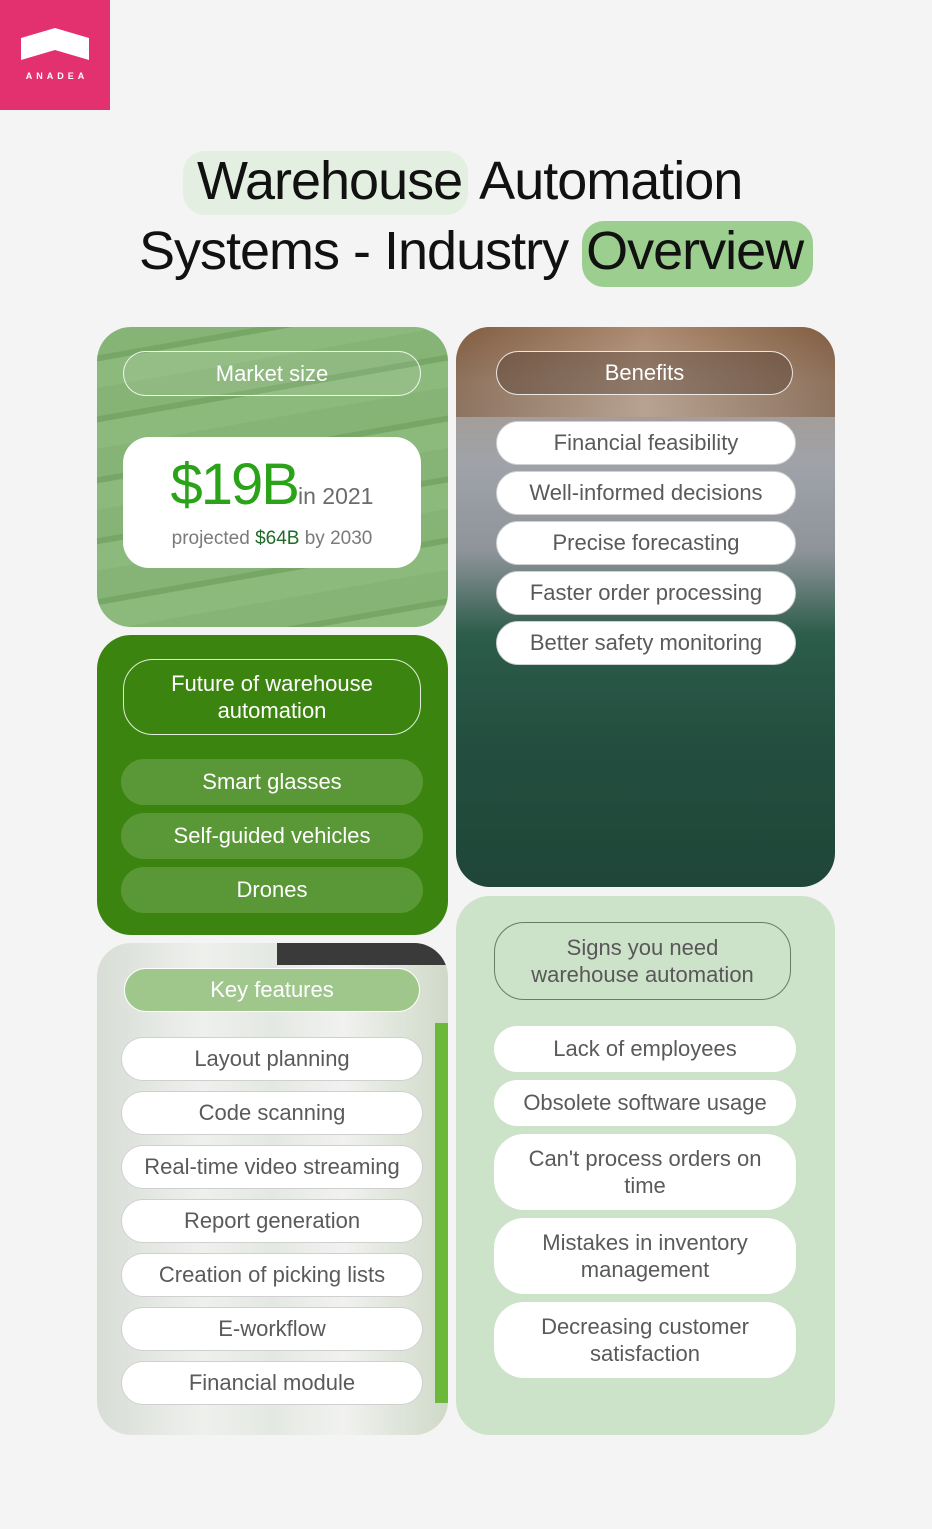 The image size is (932, 1529). Describe the element at coordinates (441, 1213) in the screenshot. I see `shelf-green` at that location.